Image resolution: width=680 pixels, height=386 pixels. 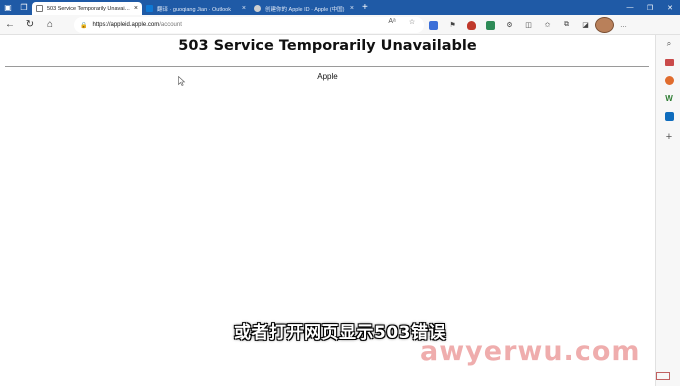 I want to click on read-aloud-icon: Aᵃ, so click(x=392, y=22).